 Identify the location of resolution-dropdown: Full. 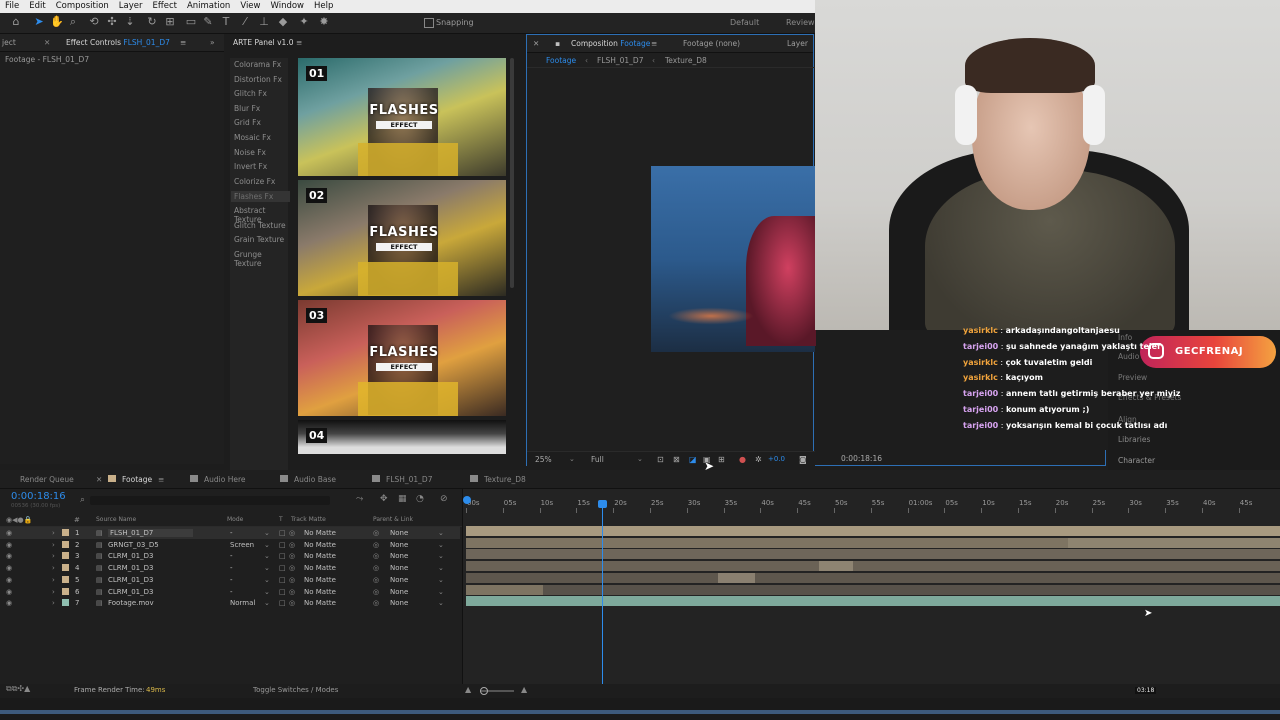
(597, 459).